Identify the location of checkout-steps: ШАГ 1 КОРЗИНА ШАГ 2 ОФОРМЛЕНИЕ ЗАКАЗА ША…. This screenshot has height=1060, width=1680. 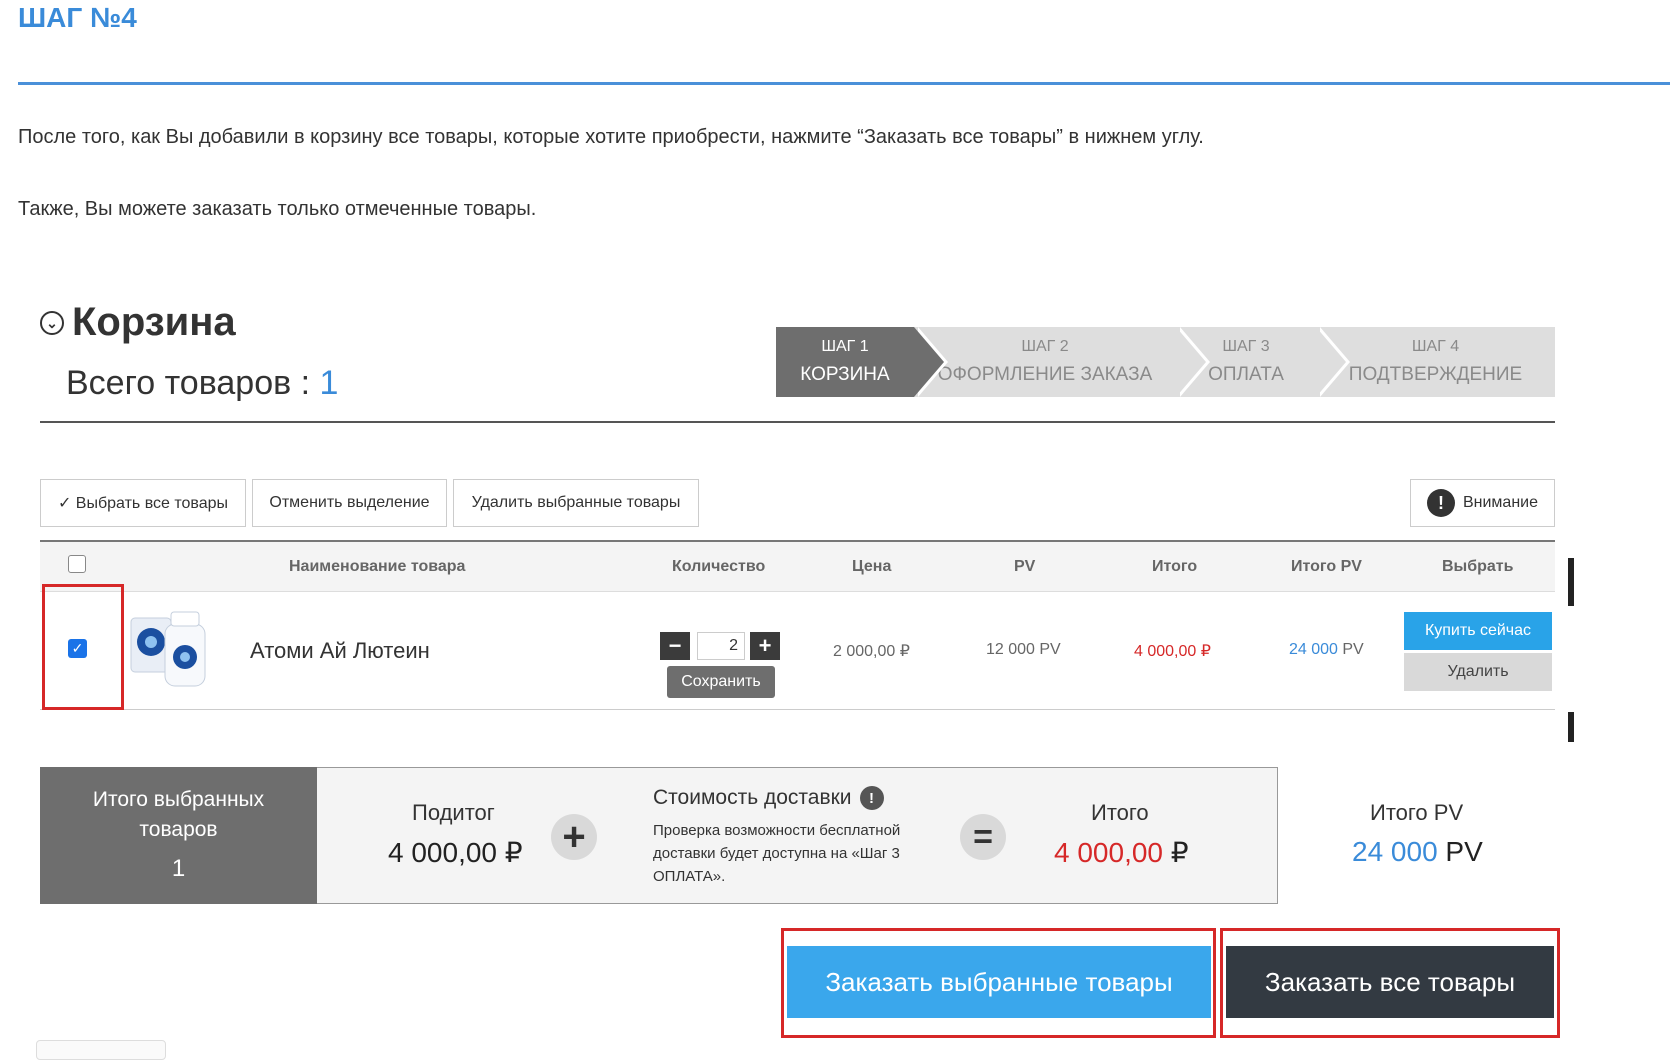
(1165, 362).